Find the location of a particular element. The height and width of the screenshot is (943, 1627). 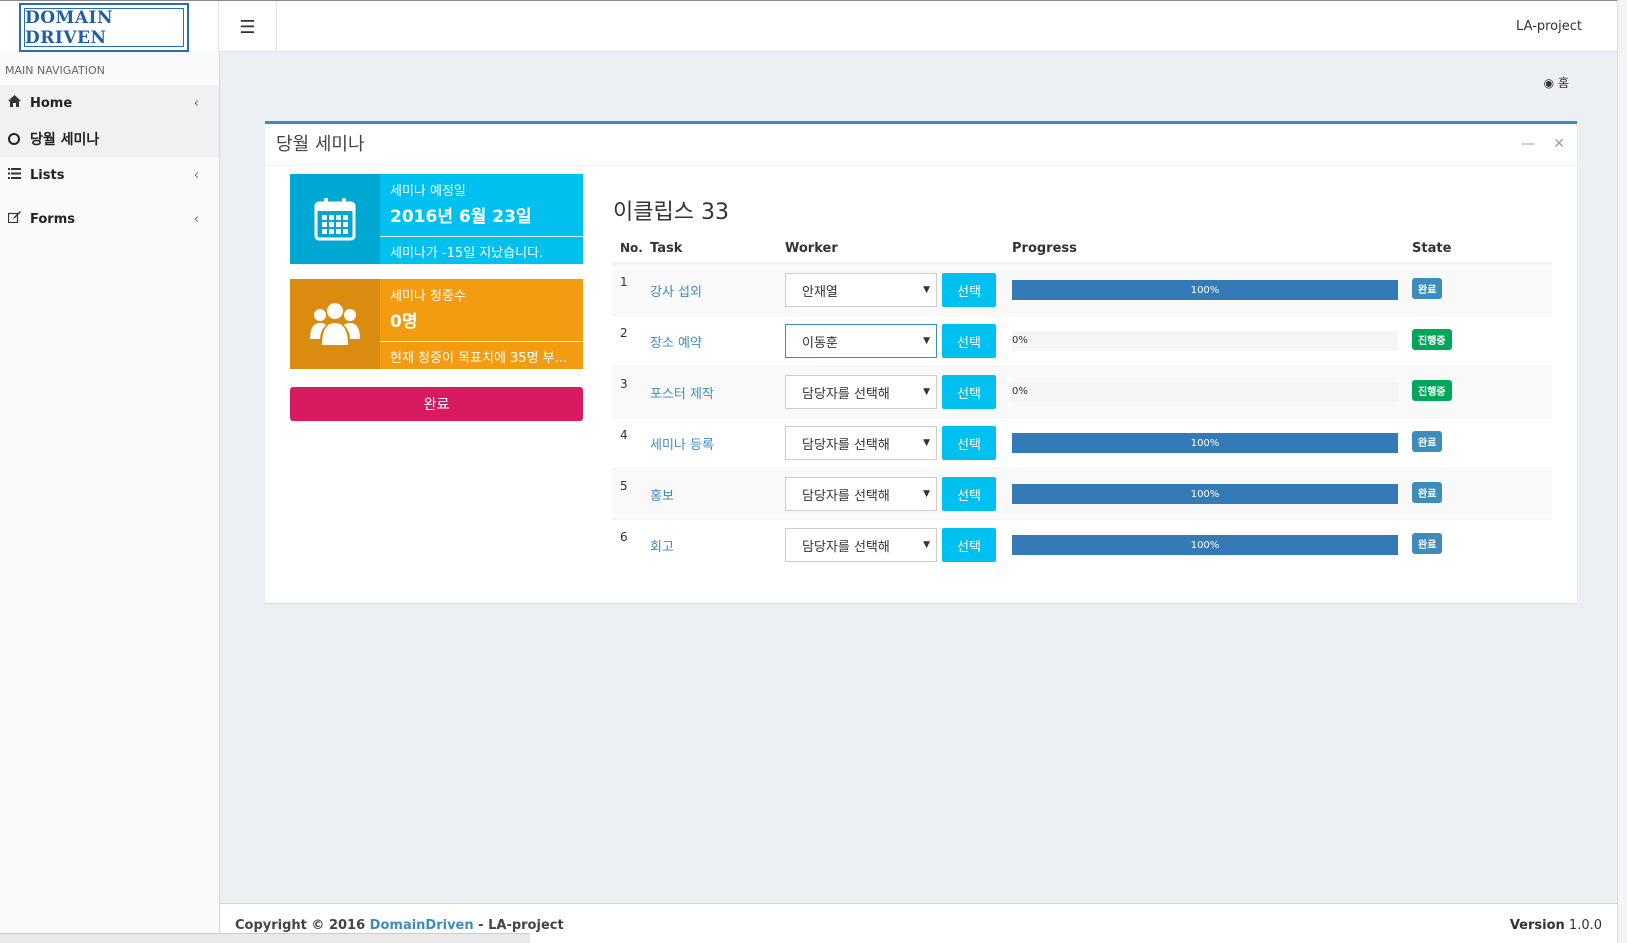

box-tools: — ✕ is located at coordinates (1536, 144).